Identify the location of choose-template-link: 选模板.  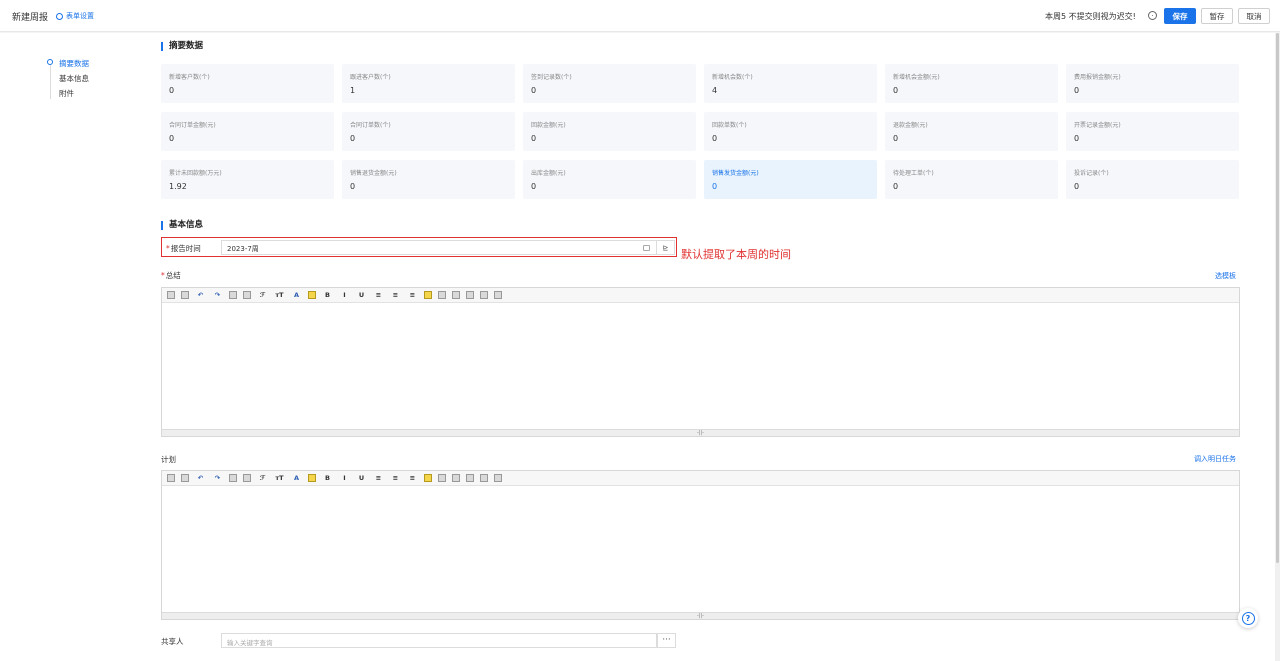
(1225, 276).